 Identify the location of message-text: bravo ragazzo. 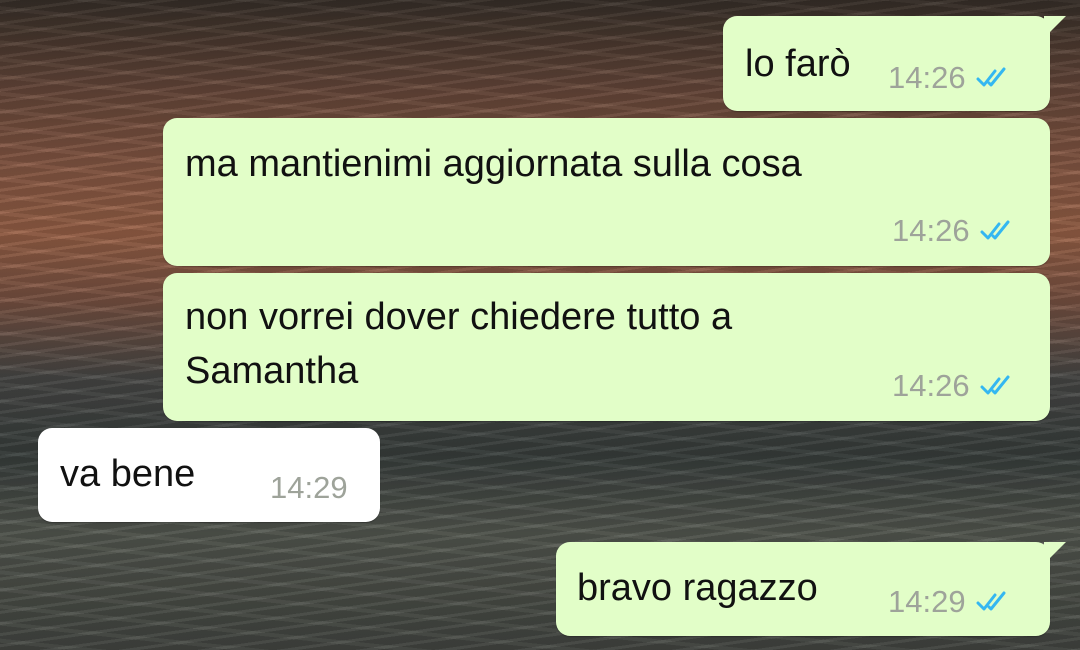
(697, 588).